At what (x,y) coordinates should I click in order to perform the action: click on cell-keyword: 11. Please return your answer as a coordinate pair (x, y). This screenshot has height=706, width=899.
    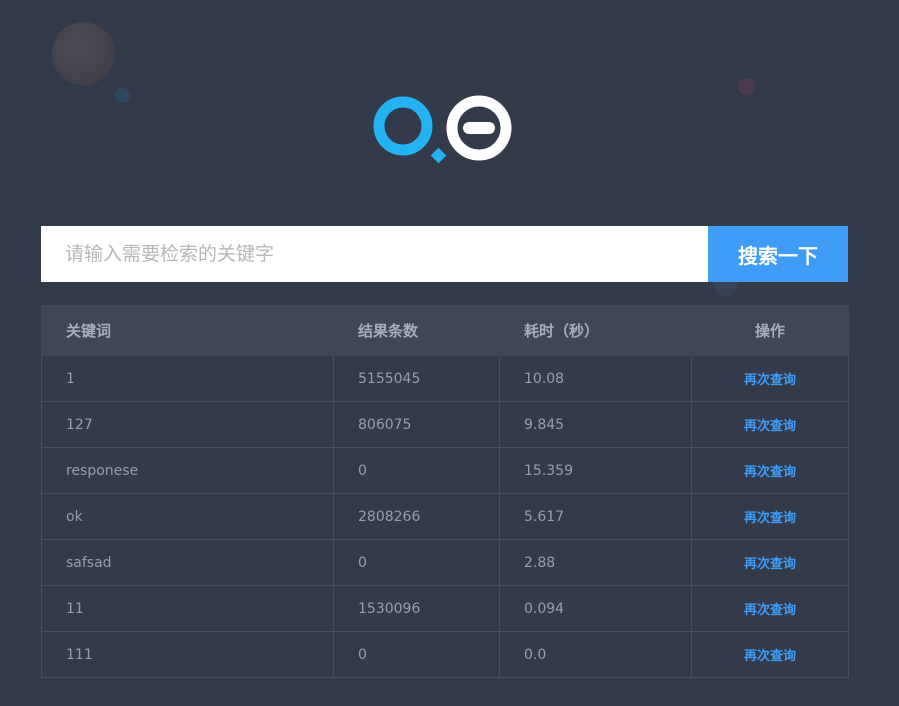
    Looking at the image, I should click on (187, 608).